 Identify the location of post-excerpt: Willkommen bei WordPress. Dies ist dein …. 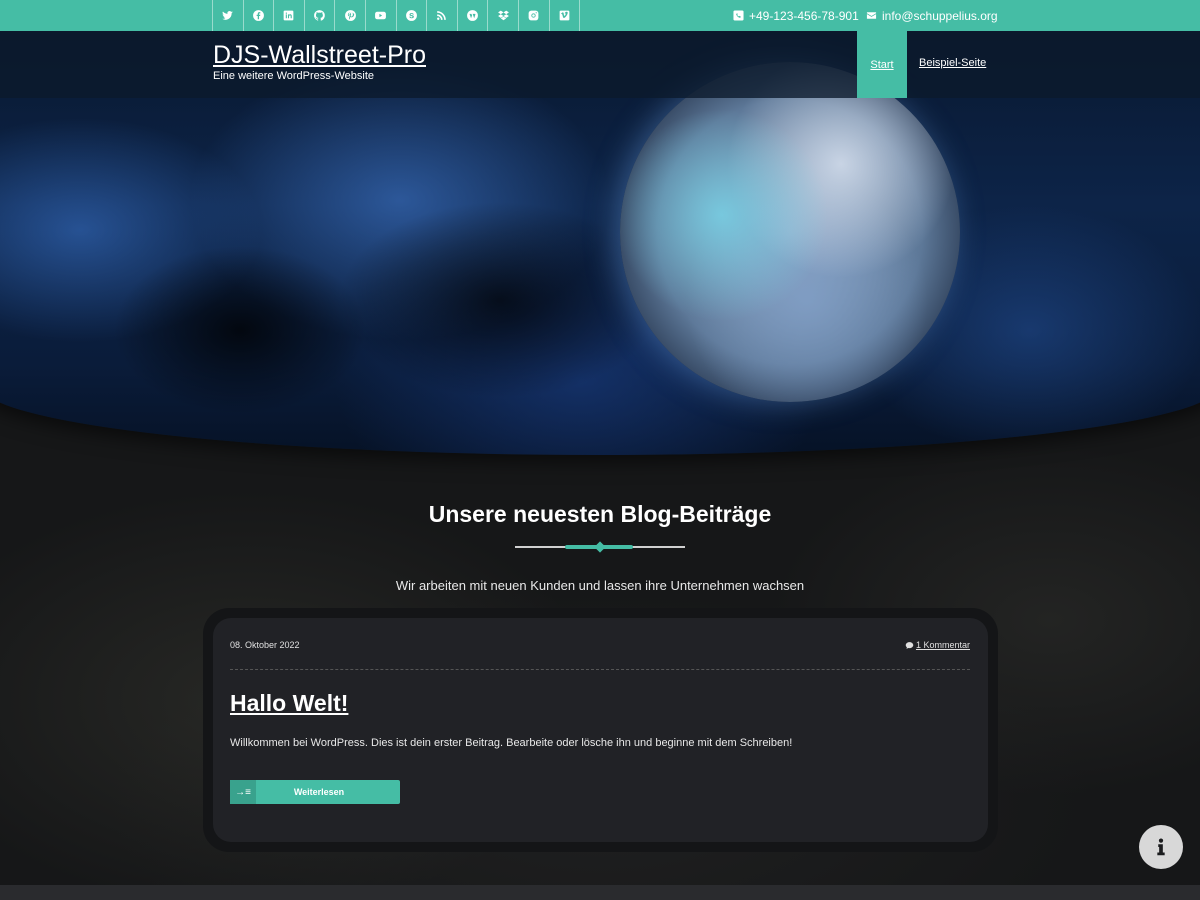
(511, 743).